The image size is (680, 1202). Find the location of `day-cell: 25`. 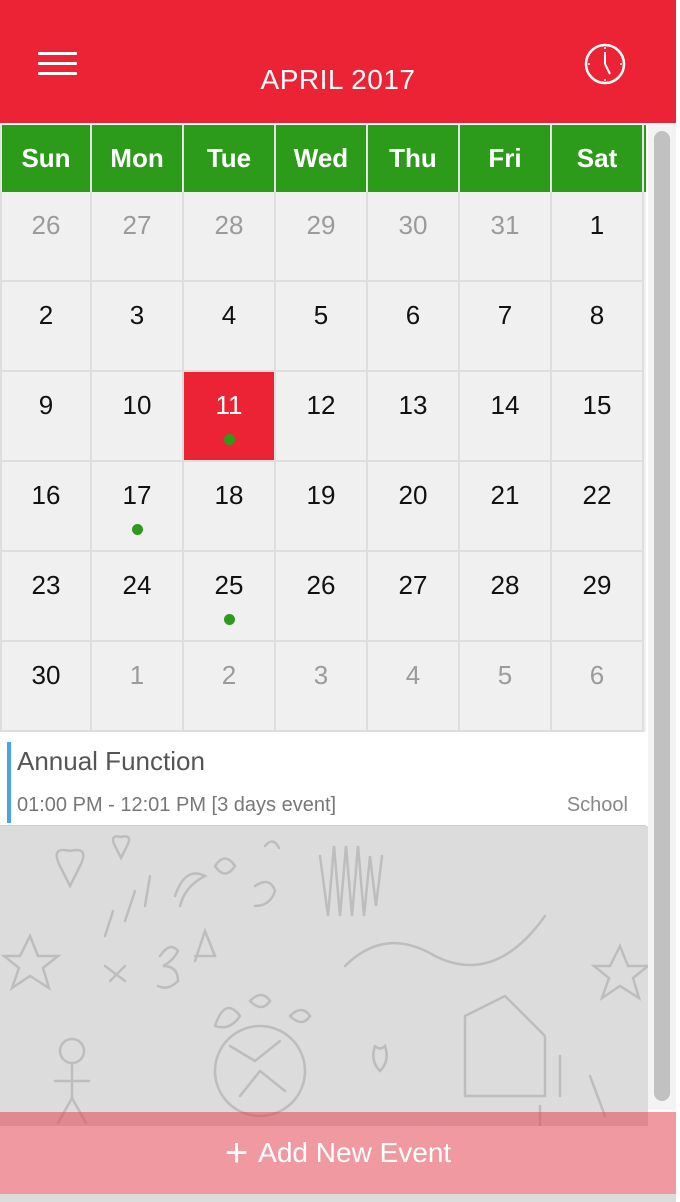

day-cell: 25 is located at coordinates (230, 597).